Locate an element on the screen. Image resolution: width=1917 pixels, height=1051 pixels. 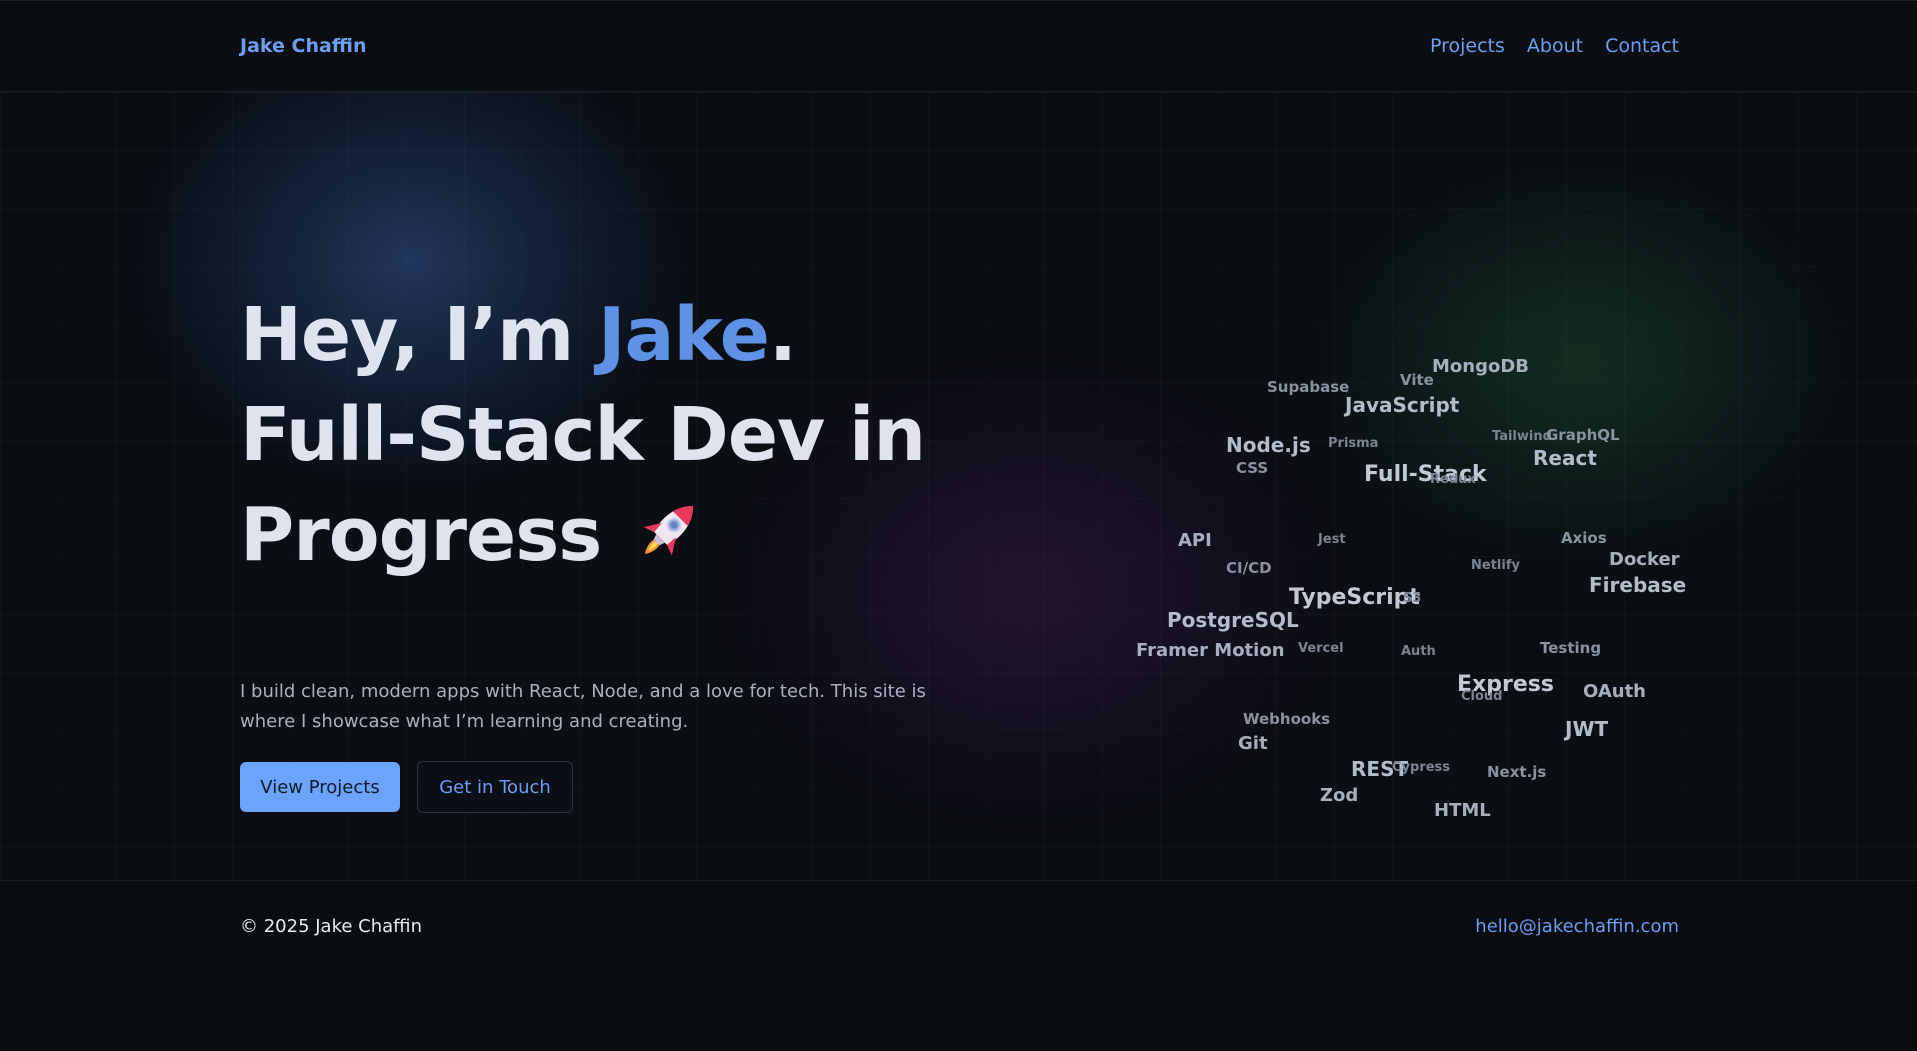
tag-vercel: Vercel is located at coordinates (1321, 648).